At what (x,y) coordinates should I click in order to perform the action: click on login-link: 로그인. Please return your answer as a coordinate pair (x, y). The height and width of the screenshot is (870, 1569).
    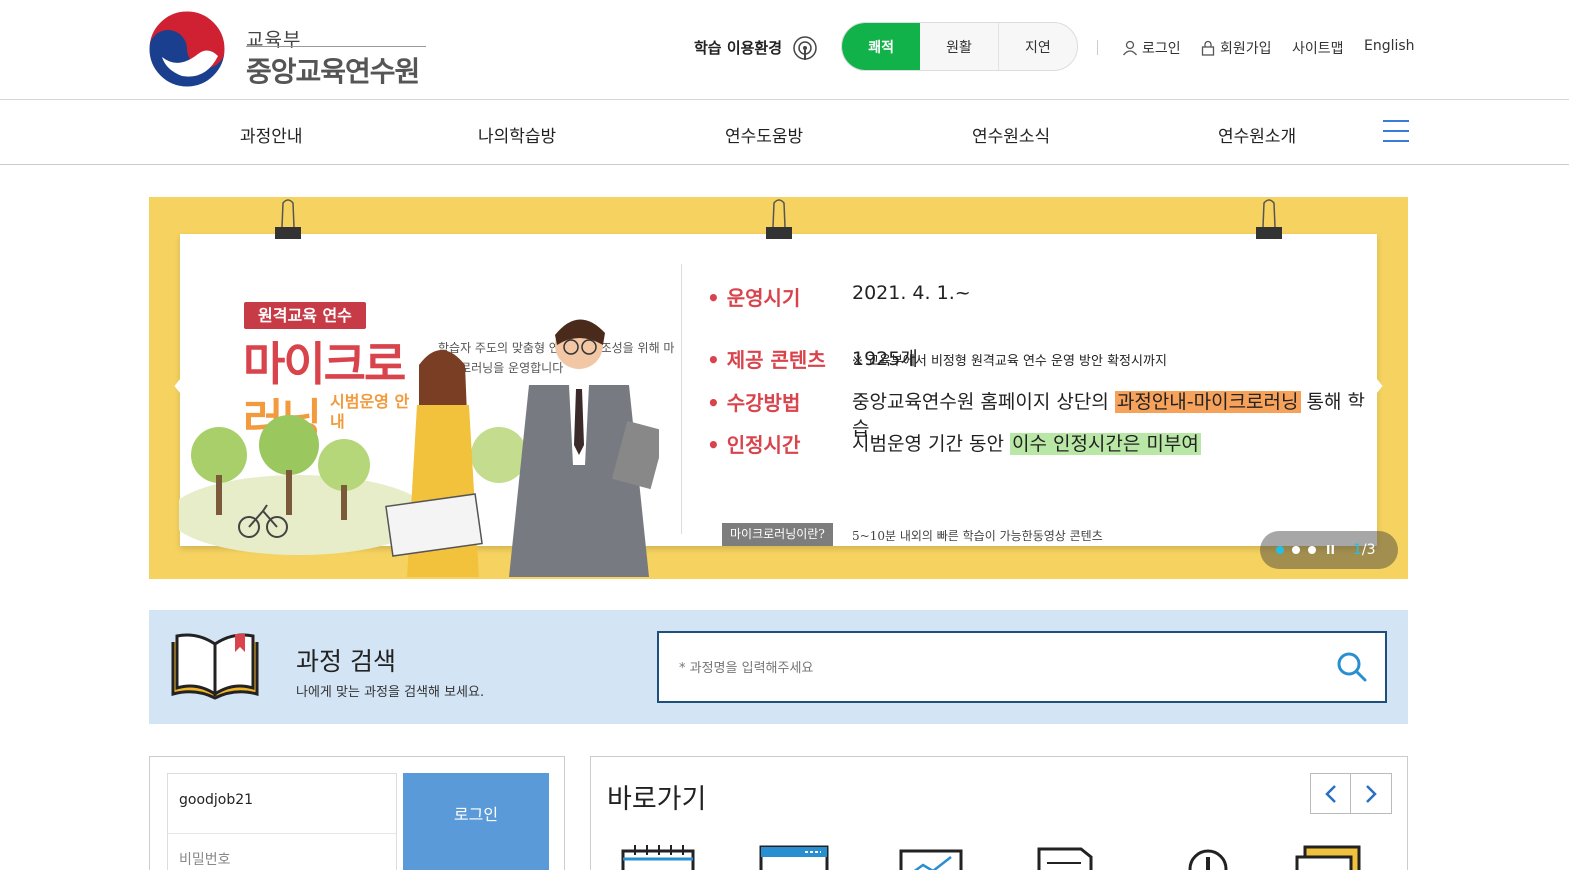
    Looking at the image, I should click on (1151, 48).